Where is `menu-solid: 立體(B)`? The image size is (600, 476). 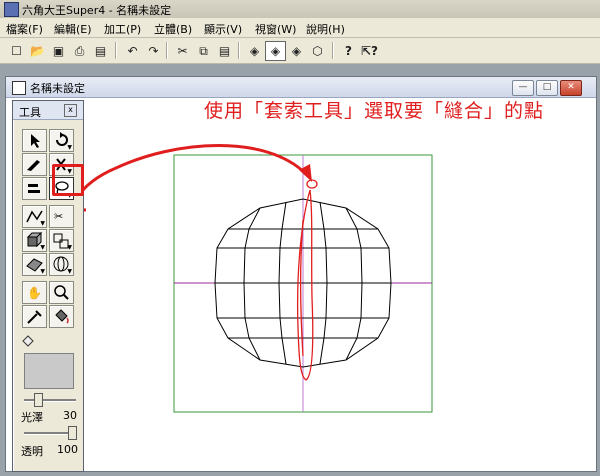 menu-solid: 立體(B) is located at coordinates (173, 29).